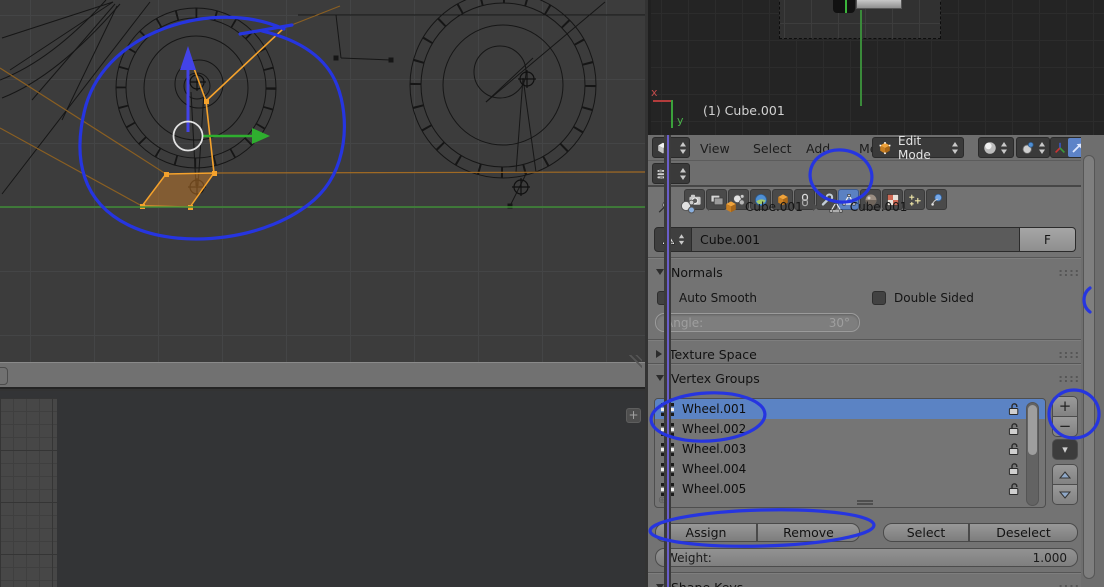 The image size is (1104, 587). Describe the element at coordinates (663, 101) in the screenshot. I see `axis-gizmo-x` at that location.